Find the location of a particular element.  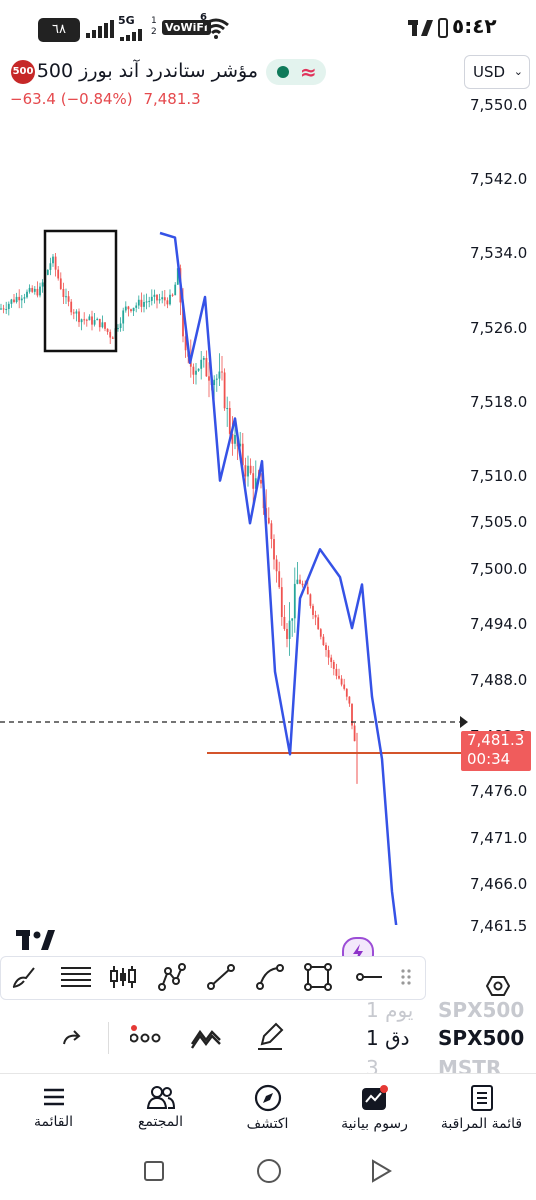

hexagon-icon is located at coordinates (498, 986).